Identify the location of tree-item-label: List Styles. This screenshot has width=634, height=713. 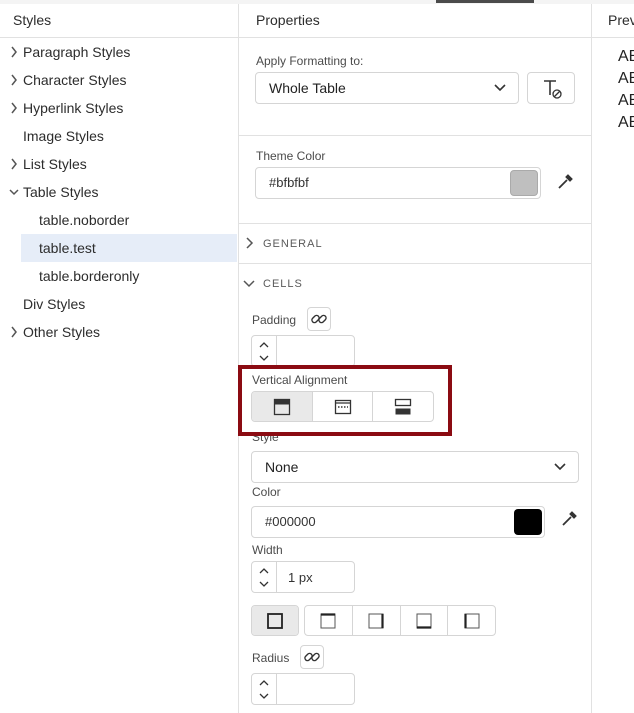
(55, 164).